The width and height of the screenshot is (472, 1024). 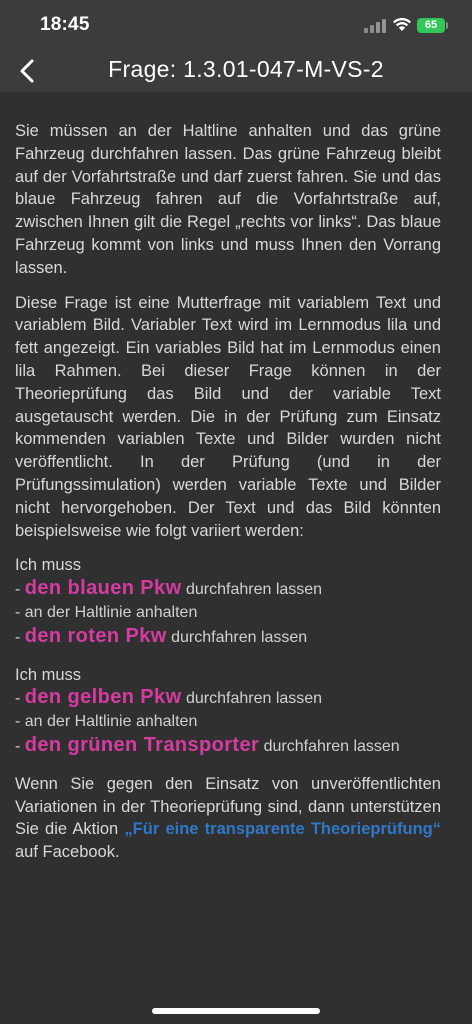 What do you see at coordinates (447, 25) in the screenshot?
I see `battery-cap` at bounding box center [447, 25].